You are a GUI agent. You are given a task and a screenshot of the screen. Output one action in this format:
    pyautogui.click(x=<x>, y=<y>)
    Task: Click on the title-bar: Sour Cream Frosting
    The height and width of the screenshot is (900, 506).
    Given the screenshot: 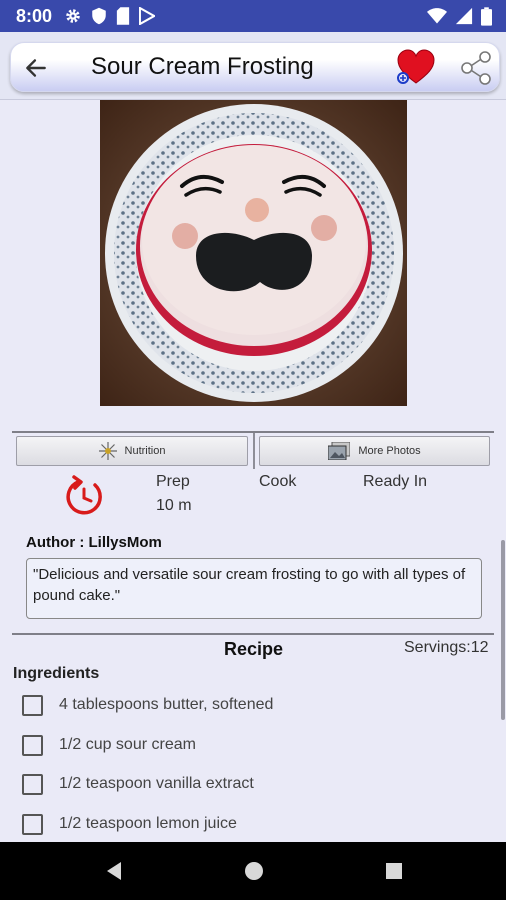 What is the action you would take?
    pyautogui.click(x=255, y=67)
    